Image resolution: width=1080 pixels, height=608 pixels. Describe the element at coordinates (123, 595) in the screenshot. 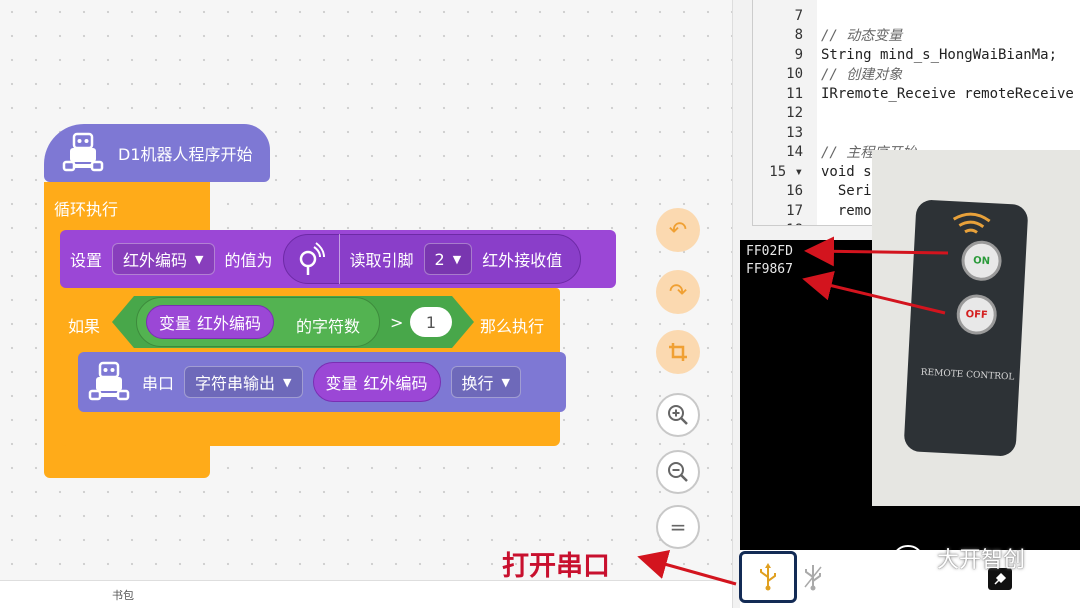

I see `backpack-label: 书包` at that location.